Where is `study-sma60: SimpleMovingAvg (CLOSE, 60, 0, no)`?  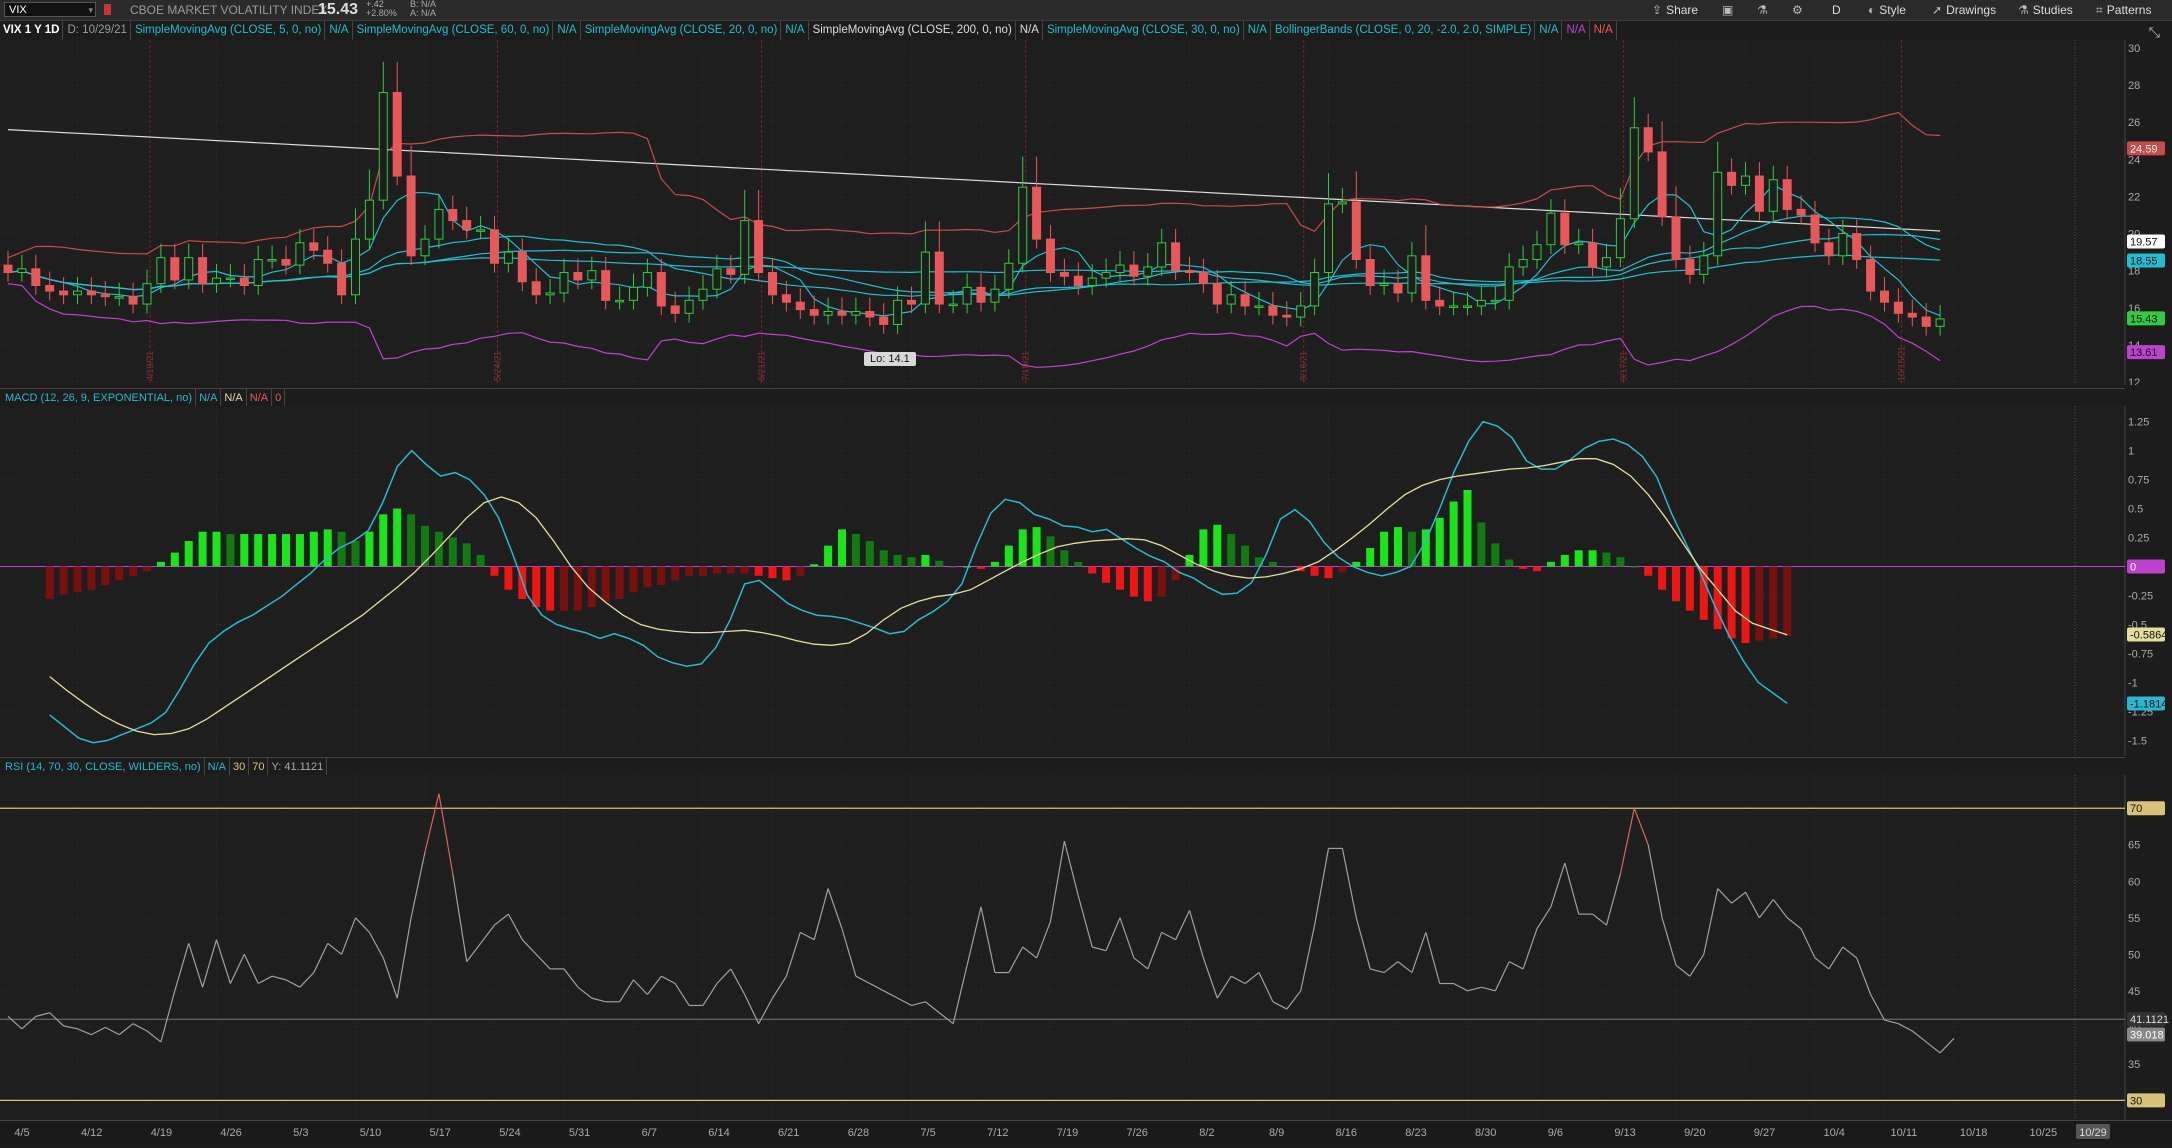 study-sma60: SimpleMovingAvg (CLOSE, 60, 0, no) is located at coordinates (454, 30).